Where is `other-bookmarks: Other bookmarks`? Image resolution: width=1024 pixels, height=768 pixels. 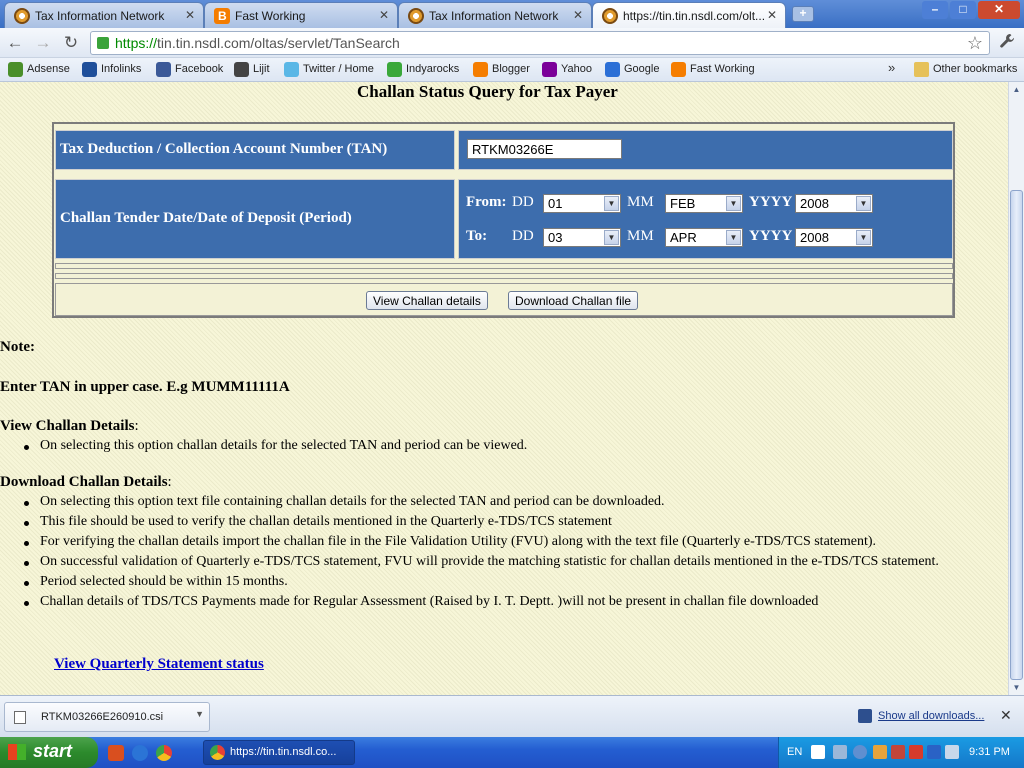 other-bookmarks: Other bookmarks is located at coordinates (965, 69).